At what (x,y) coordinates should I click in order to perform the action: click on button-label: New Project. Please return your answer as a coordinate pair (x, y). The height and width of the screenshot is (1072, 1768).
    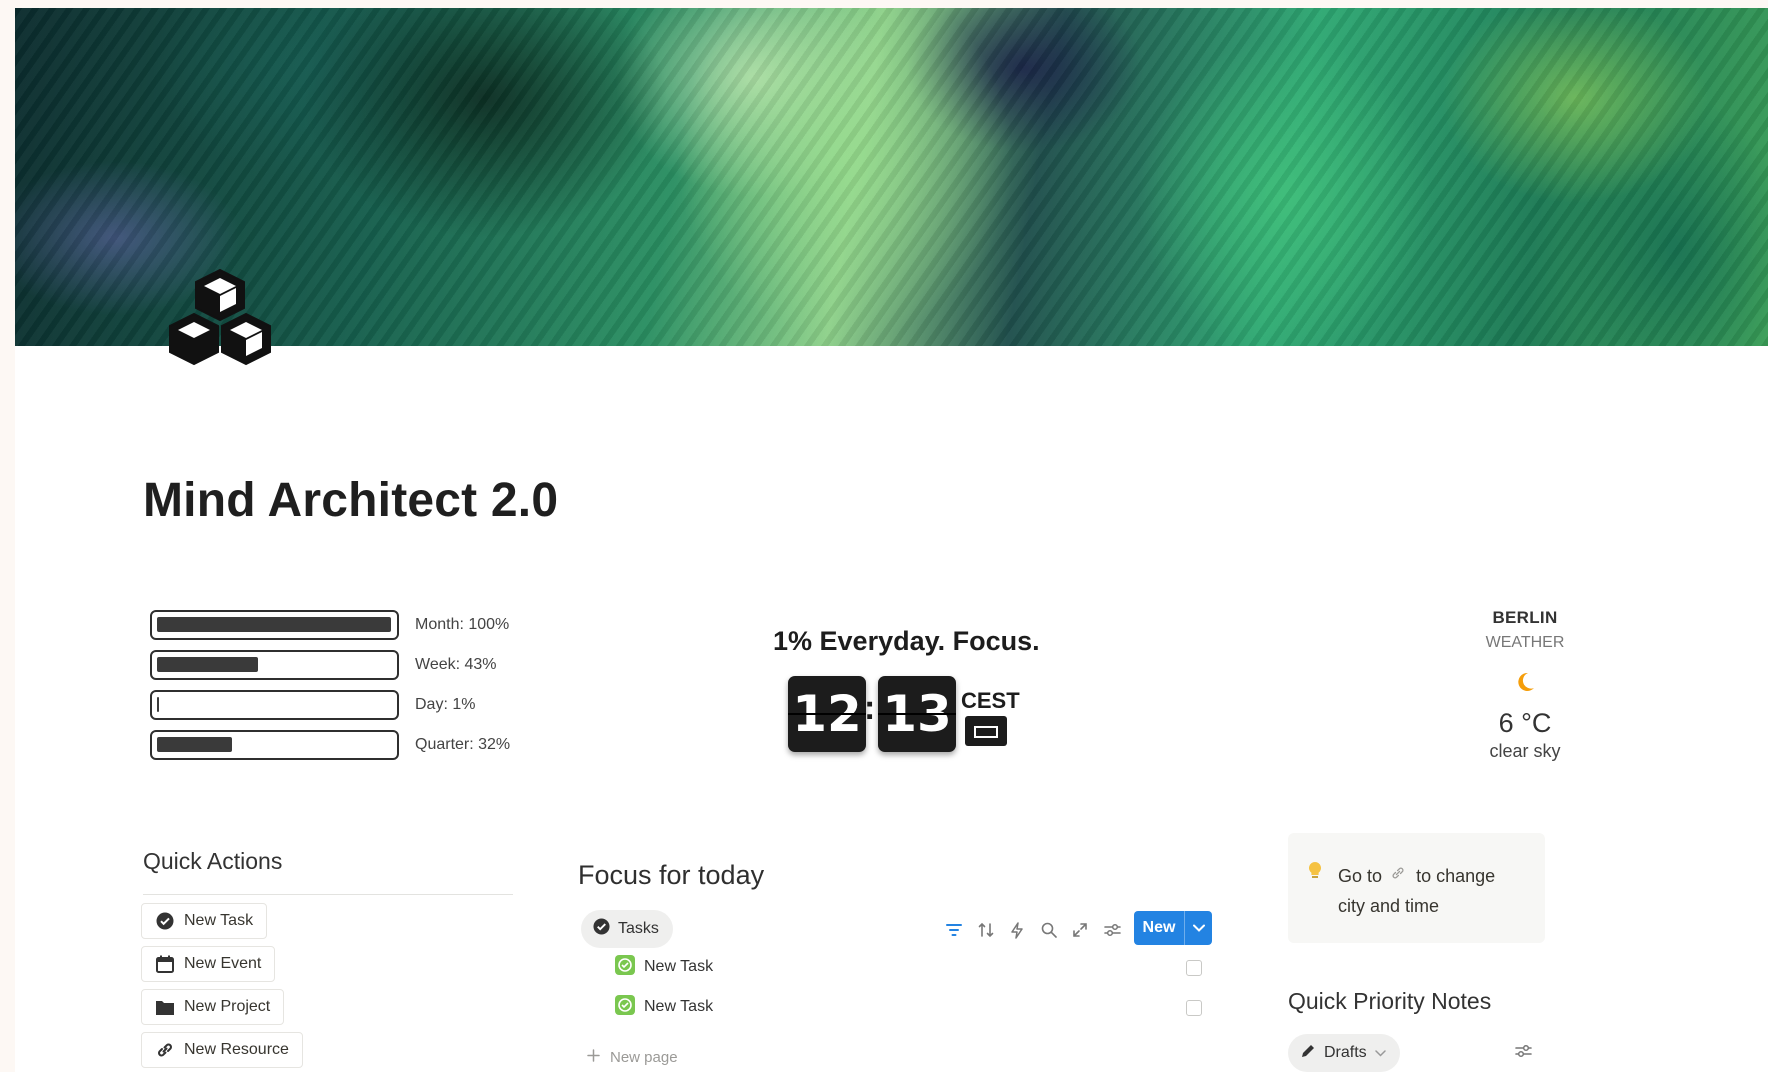
    Looking at the image, I should click on (227, 1006).